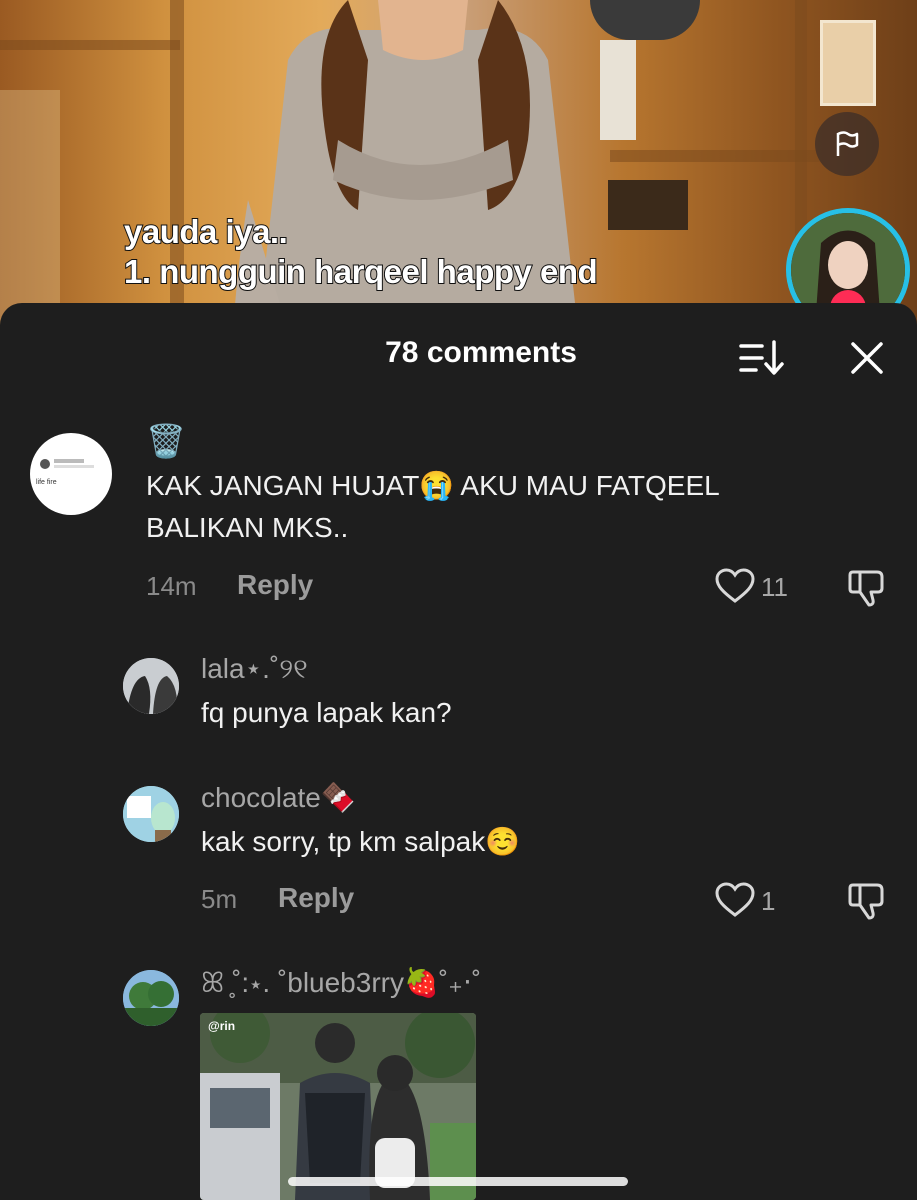 The height and width of the screenshot is (1200, 917). What do you see at coordinates (326, 712) in the screenshot?
I see `reply-text: fq punya lapak kan?` at bounding box center [326, 712].